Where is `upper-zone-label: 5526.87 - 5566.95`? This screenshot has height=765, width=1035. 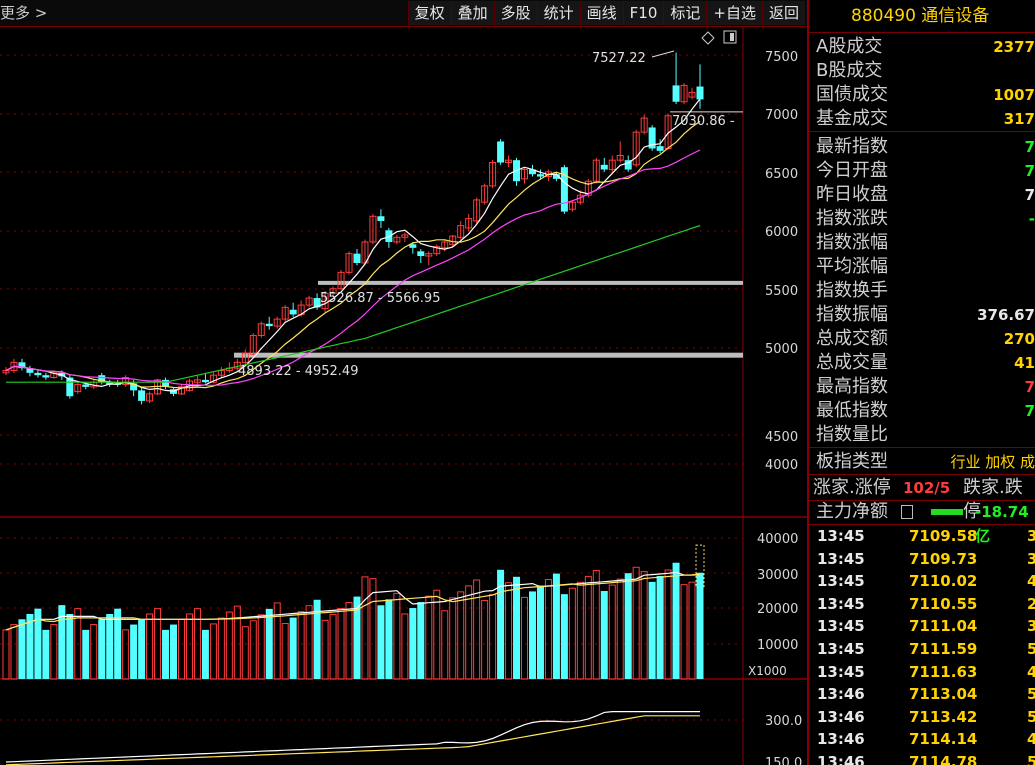 upper-zone-label: 5526.87 - 5566.95 is located at coordinates (380, 298).